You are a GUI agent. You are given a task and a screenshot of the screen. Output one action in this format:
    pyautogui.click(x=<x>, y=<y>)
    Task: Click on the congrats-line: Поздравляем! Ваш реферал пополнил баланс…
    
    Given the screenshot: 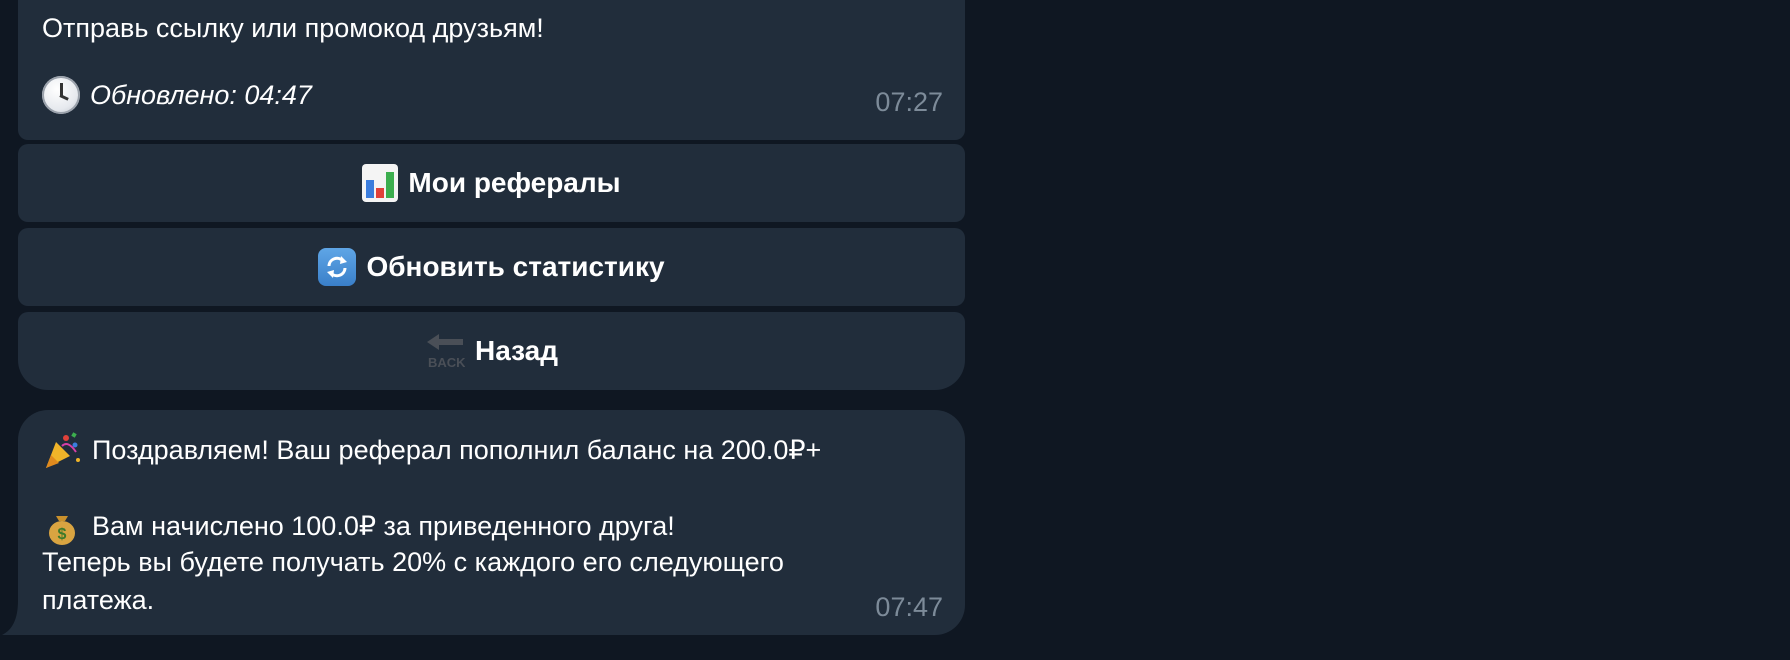 What is the action you would take?
    pyautogui.click(x=431, y=450)
    